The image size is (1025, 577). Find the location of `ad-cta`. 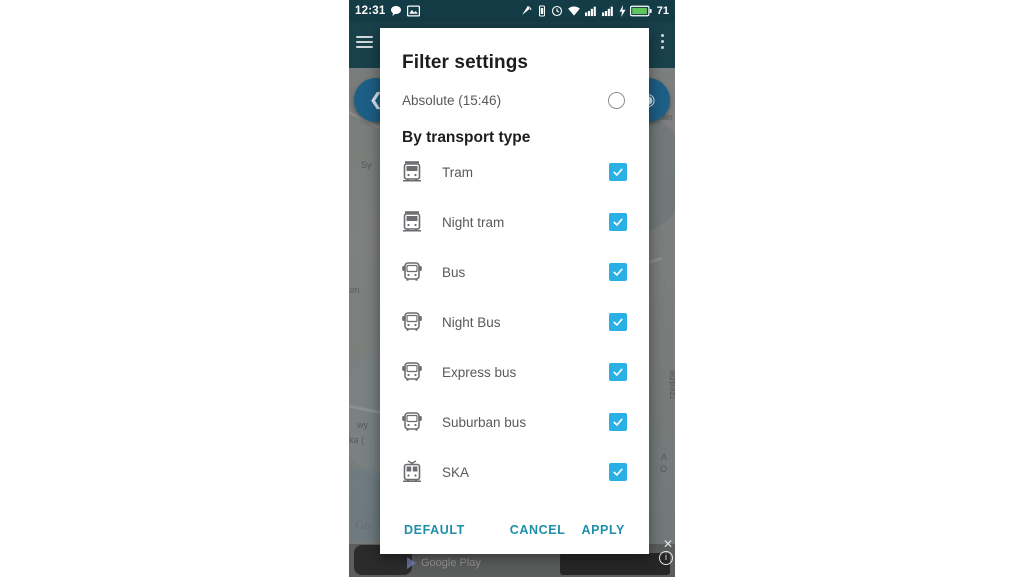

ad-cta is located at coordinates (615, 564).